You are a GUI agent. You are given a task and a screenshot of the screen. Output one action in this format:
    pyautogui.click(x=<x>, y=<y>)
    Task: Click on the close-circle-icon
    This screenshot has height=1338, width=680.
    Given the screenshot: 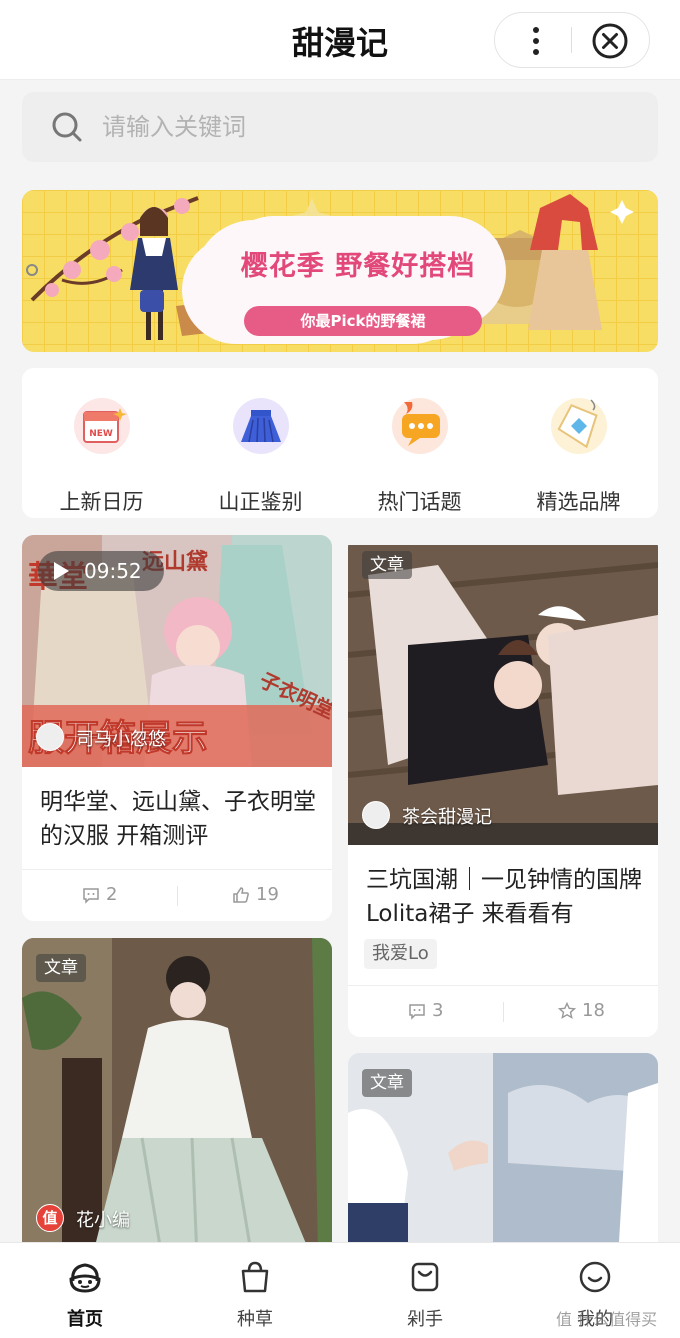 What is the action you would take?
    pyautogui.click(x=610, y=41)
    